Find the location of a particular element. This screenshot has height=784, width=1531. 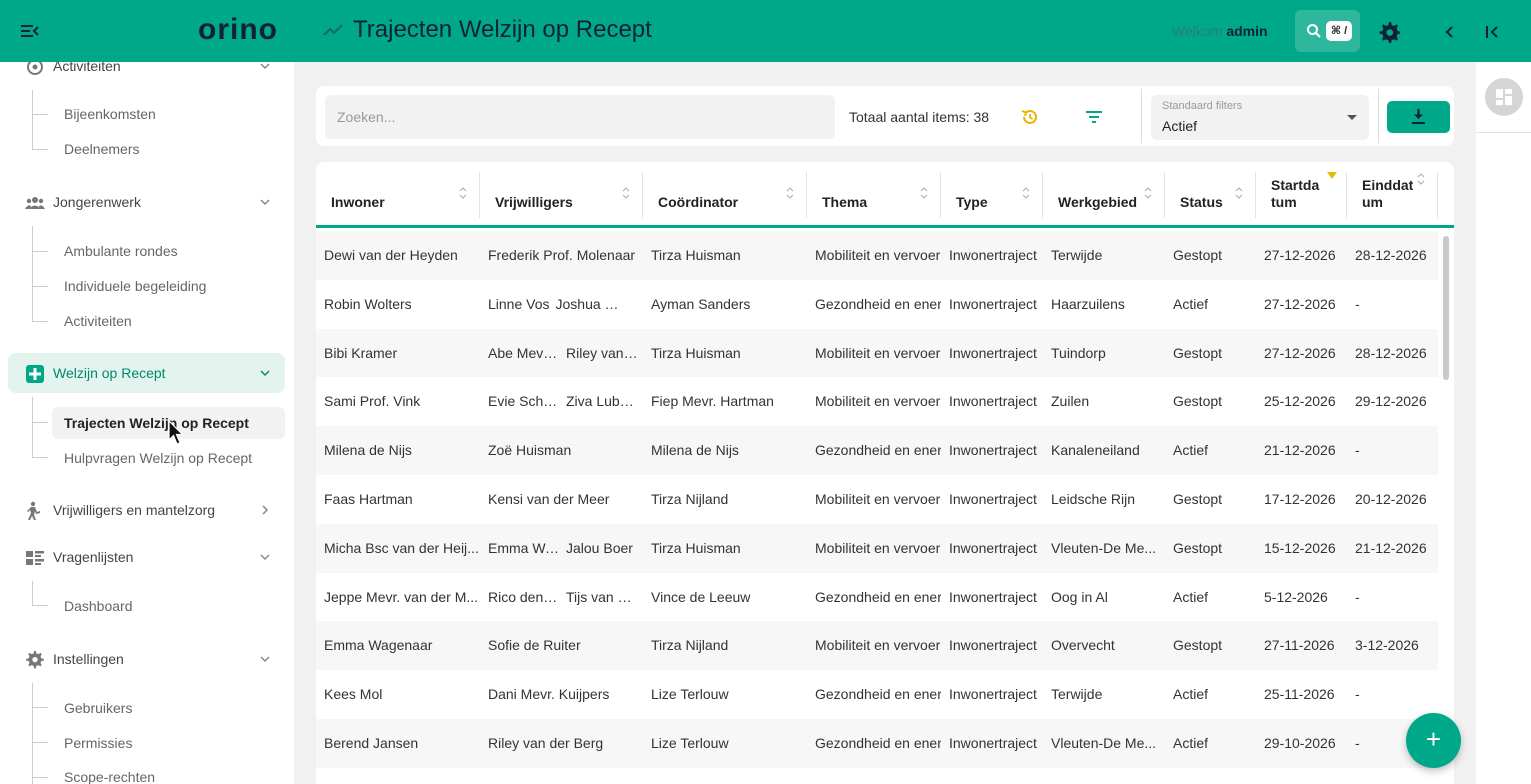

volunteer-name: Jalou Boer is located at coordinates (599, 547).